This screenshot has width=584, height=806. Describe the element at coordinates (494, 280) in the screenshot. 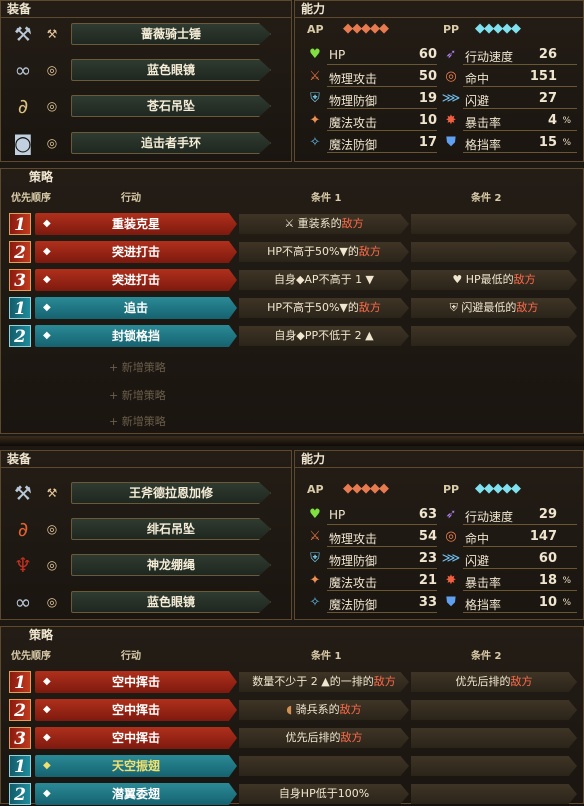

I see `condition2-button: ♥ HP最低的敌方` at that location.